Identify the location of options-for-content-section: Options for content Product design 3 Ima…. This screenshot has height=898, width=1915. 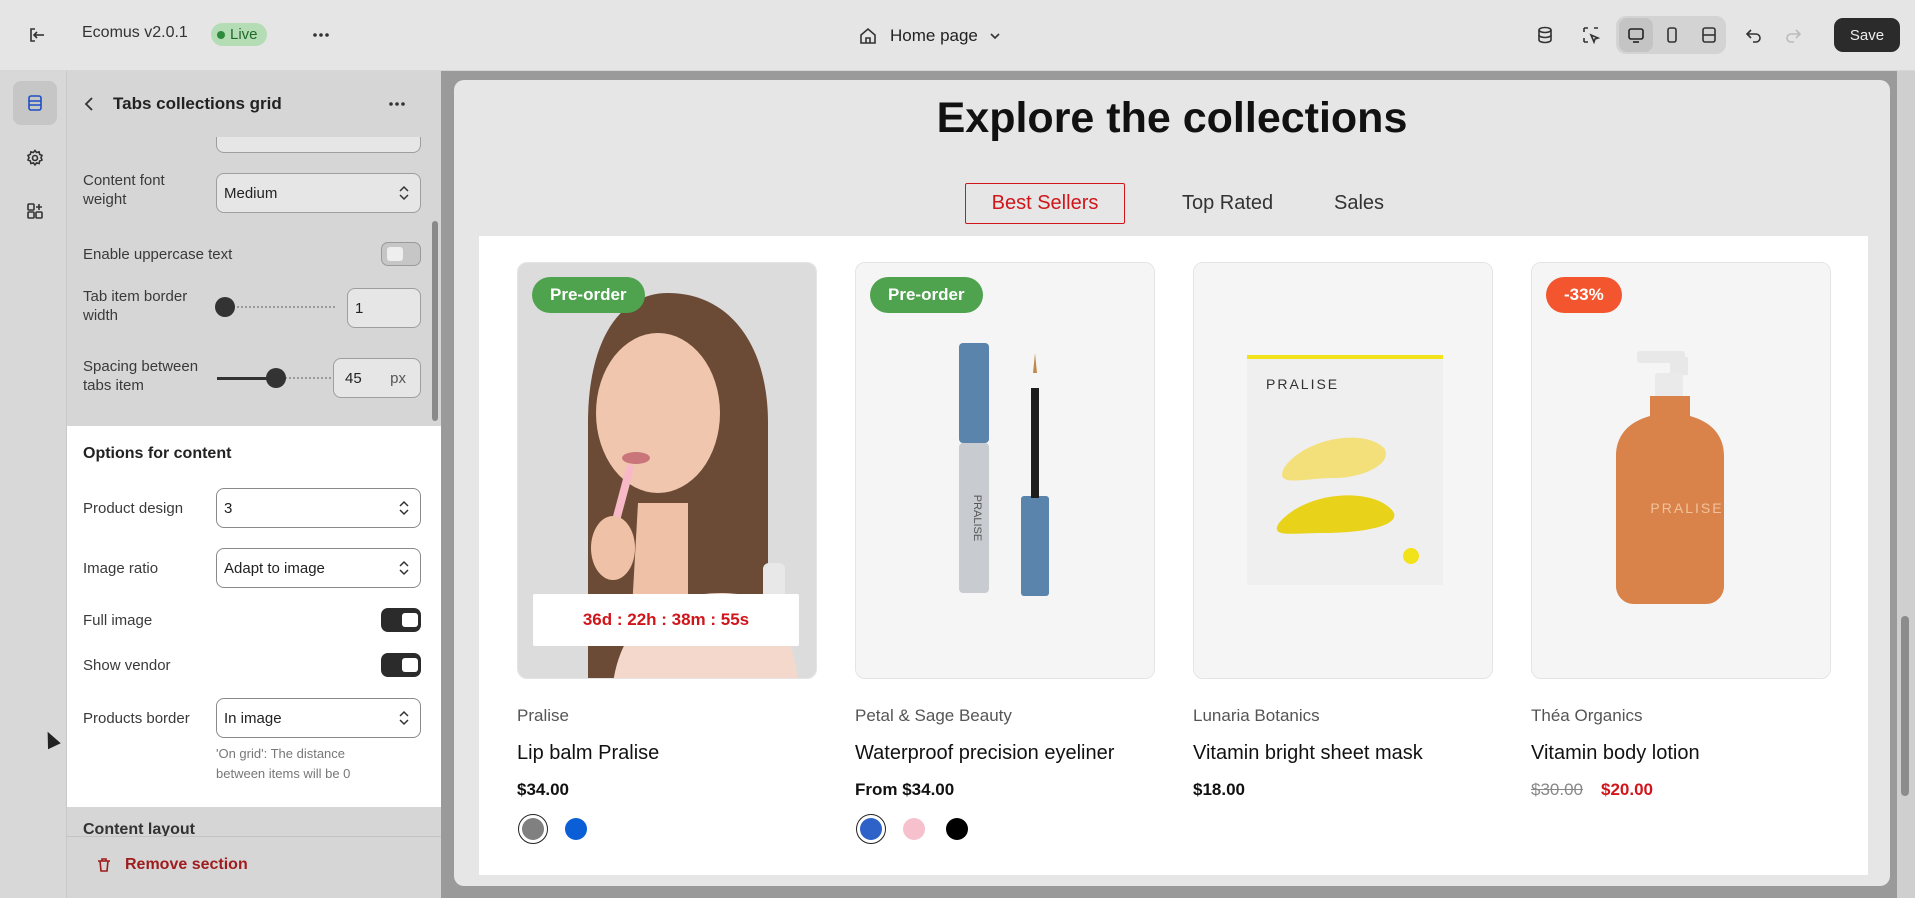
(254, 616).